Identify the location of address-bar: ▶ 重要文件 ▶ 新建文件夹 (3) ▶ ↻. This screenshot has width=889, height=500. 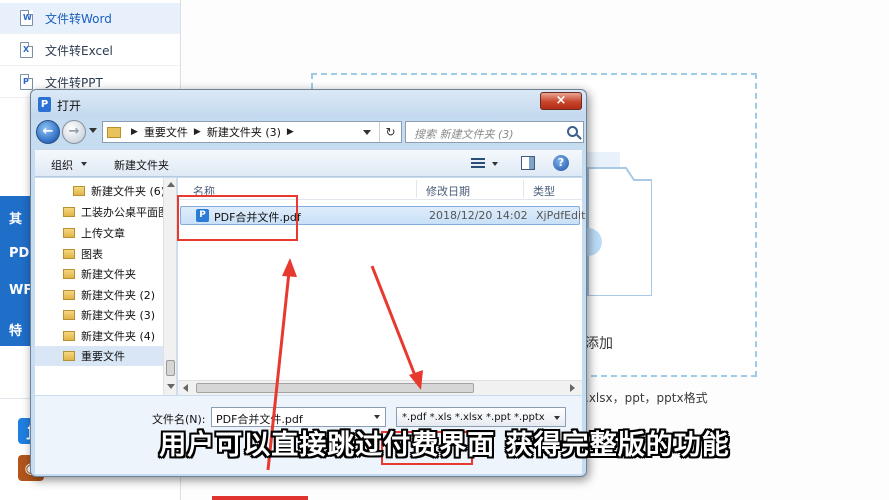
(252, 132).